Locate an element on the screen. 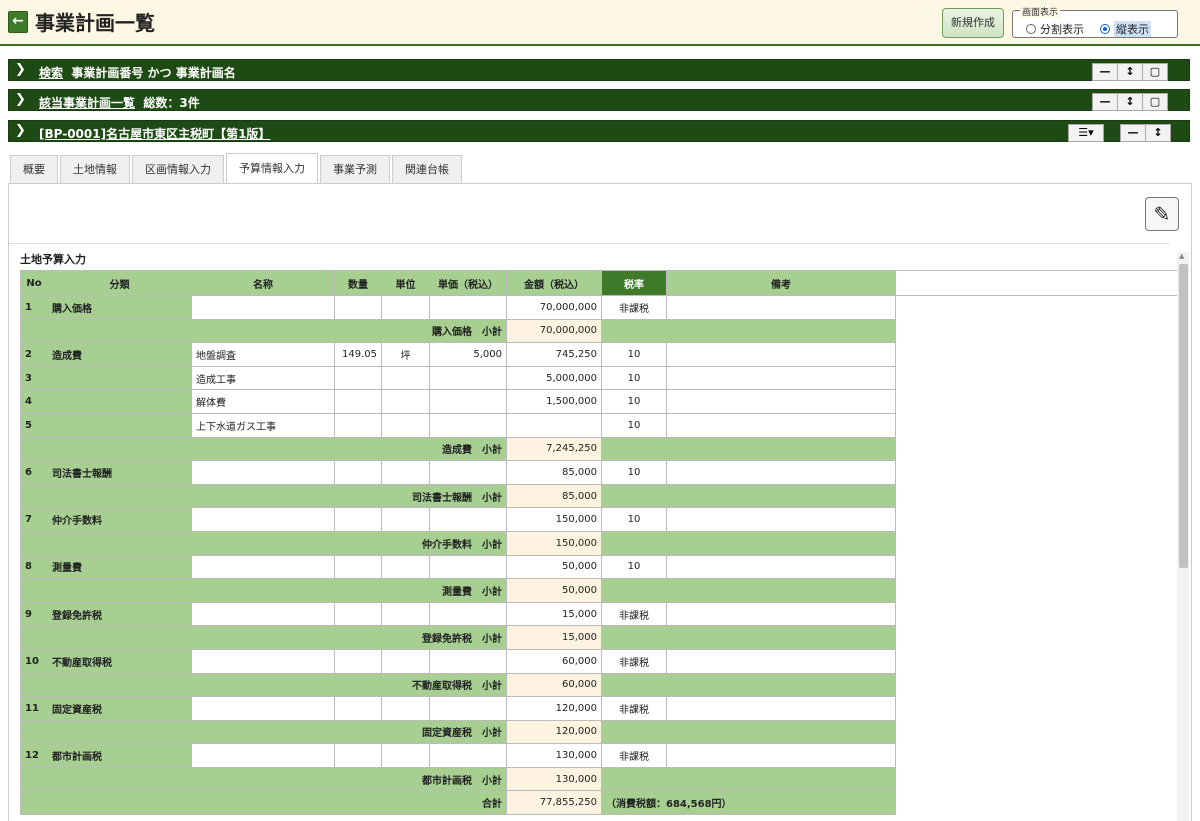  split-view-label: 分割表示 is located at coordinates (1062, 29).